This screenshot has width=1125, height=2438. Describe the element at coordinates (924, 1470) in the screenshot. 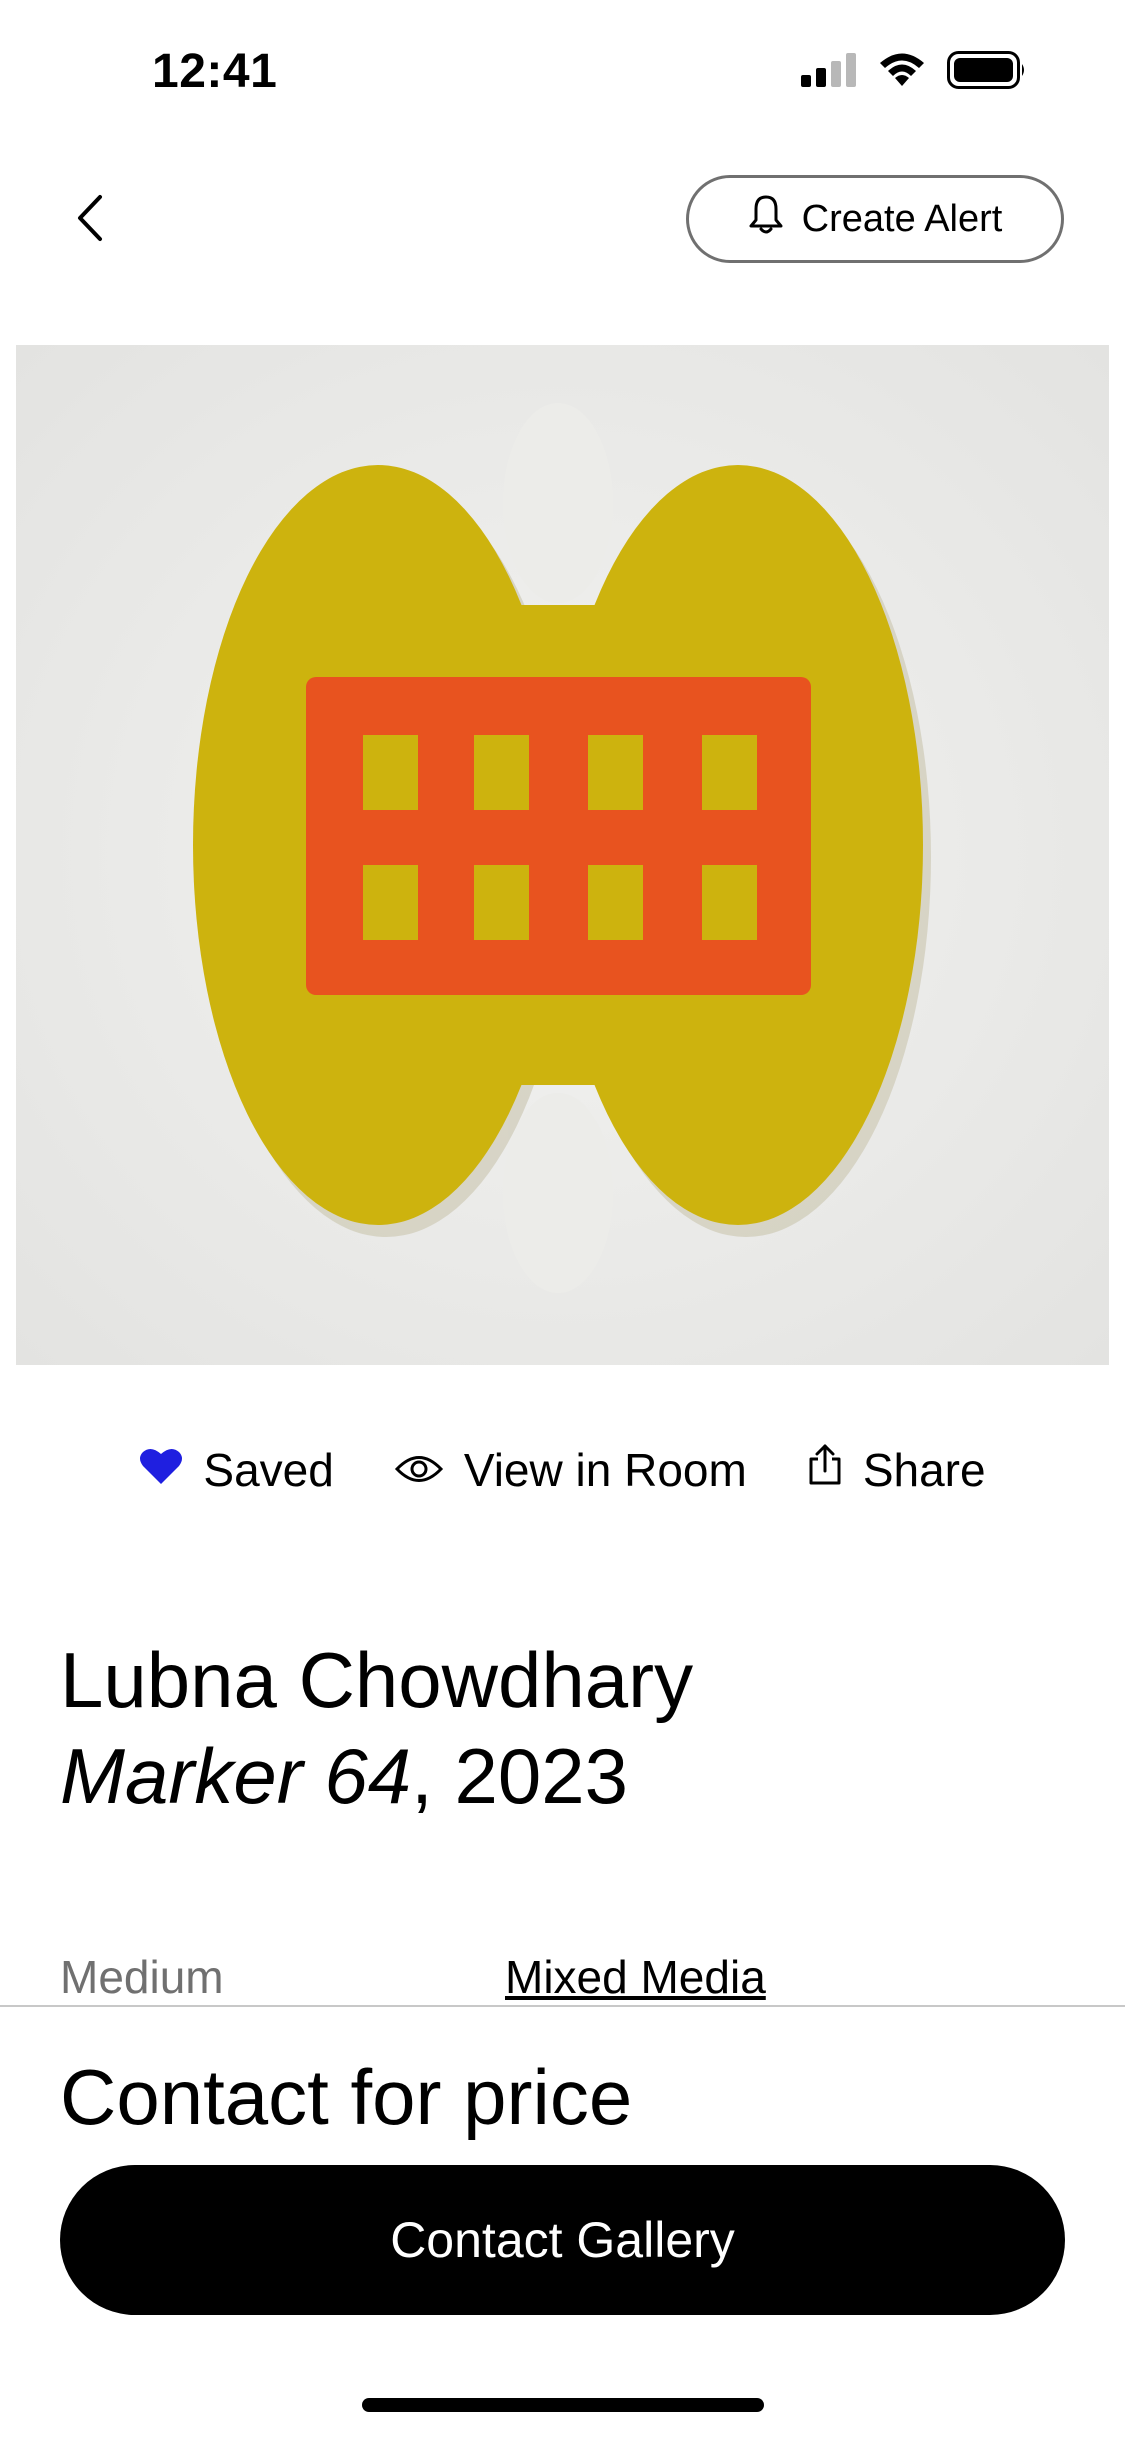

I see `share-label: Share` at that location.